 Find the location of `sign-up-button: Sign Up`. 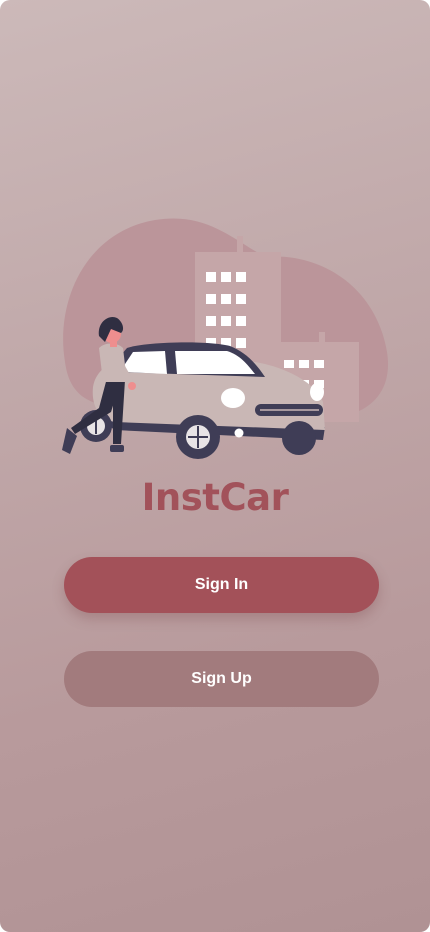

sign-up-button: Sign Up is located at coordinates (221, 679).